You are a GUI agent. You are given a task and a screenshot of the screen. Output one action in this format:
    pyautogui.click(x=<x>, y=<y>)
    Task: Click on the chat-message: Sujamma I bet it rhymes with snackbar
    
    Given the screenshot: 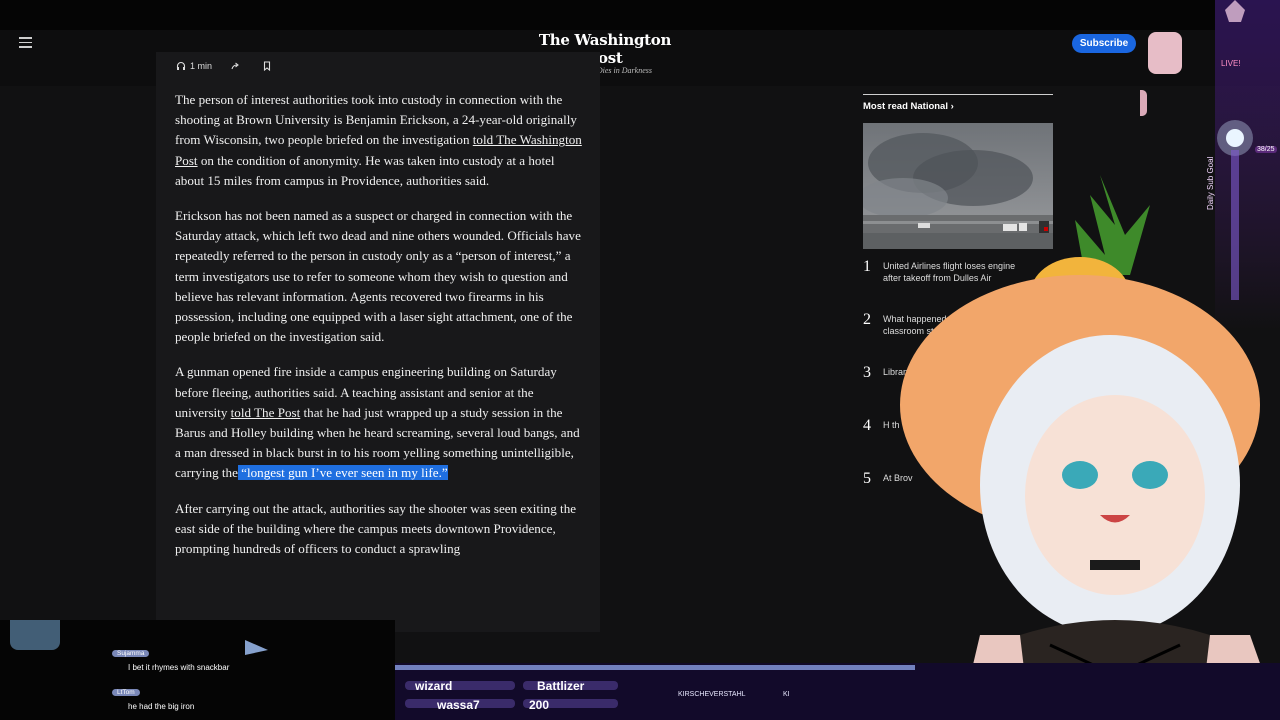 What is the action you would take?
    pyautogui.click(x=170, y=657)
    